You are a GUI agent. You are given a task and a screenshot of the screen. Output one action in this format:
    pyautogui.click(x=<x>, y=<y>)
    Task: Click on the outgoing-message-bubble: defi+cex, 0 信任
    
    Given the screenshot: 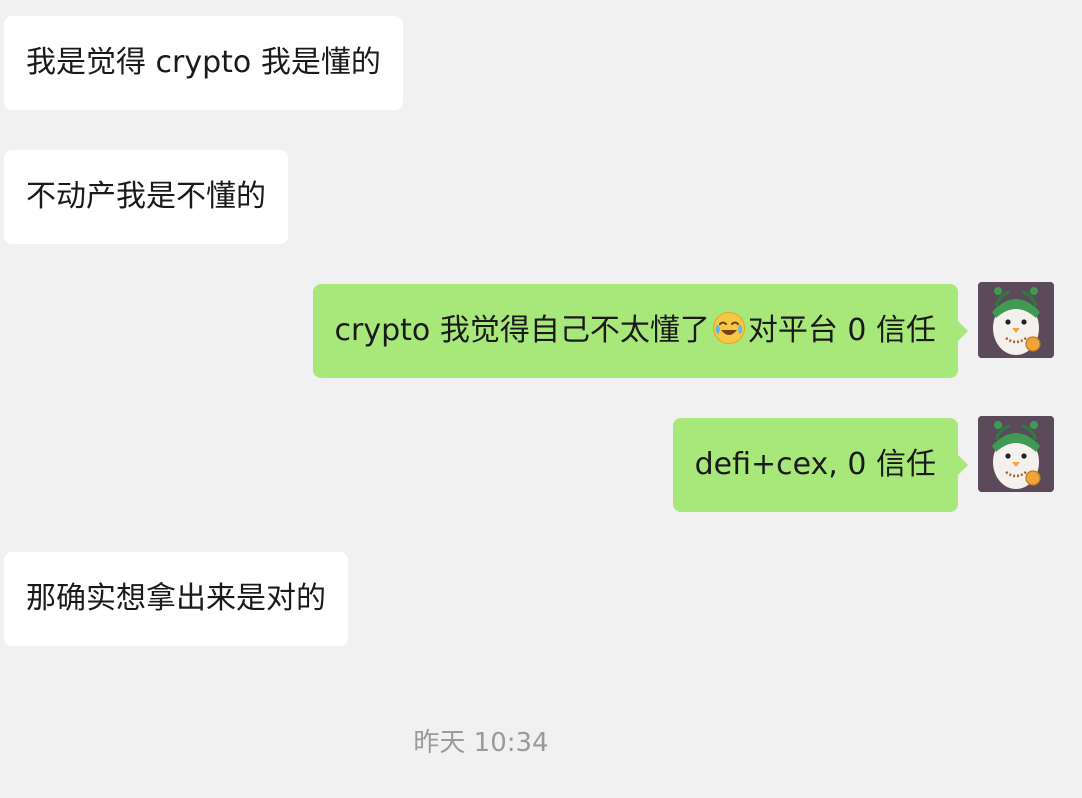 What is the action you would take?
    pyautogui.click(x=820, y=465)
    